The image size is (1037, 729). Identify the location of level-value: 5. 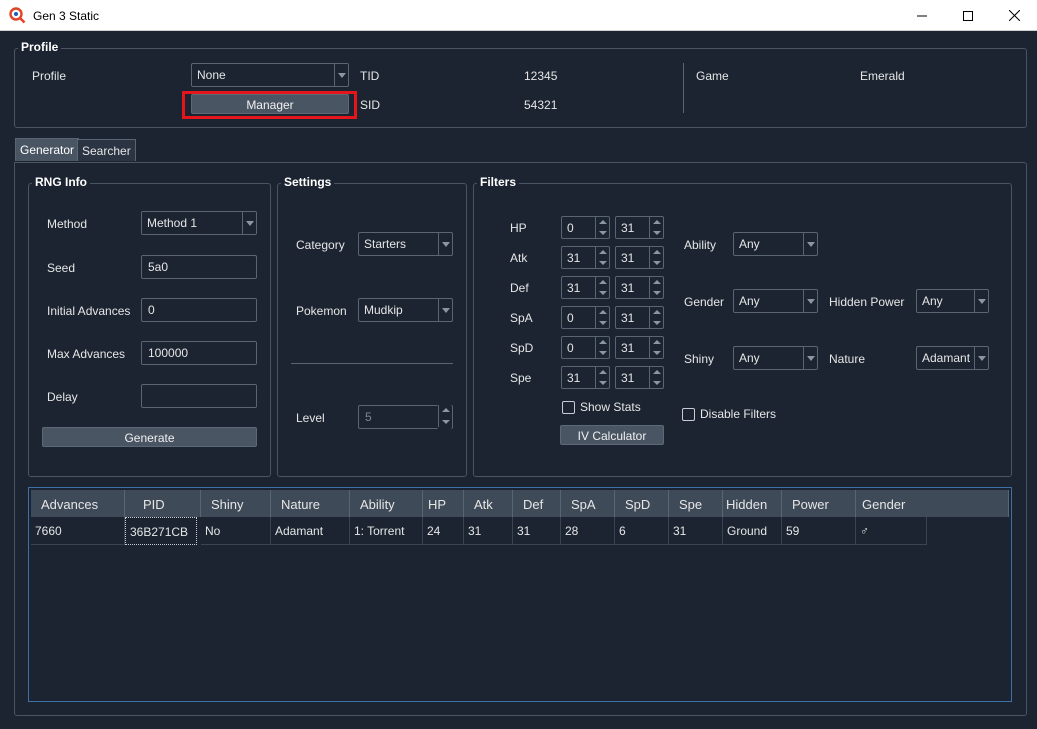
(368, 417).